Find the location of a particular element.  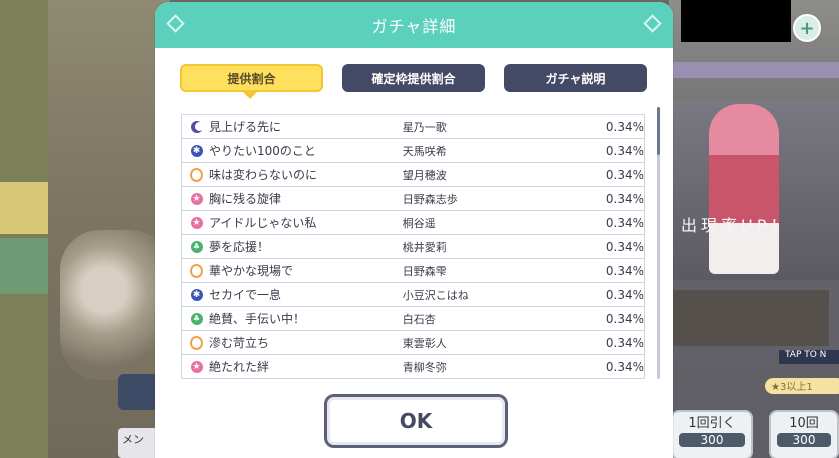

tab-rates: 提供割合 is located at coordinates (251, 81).